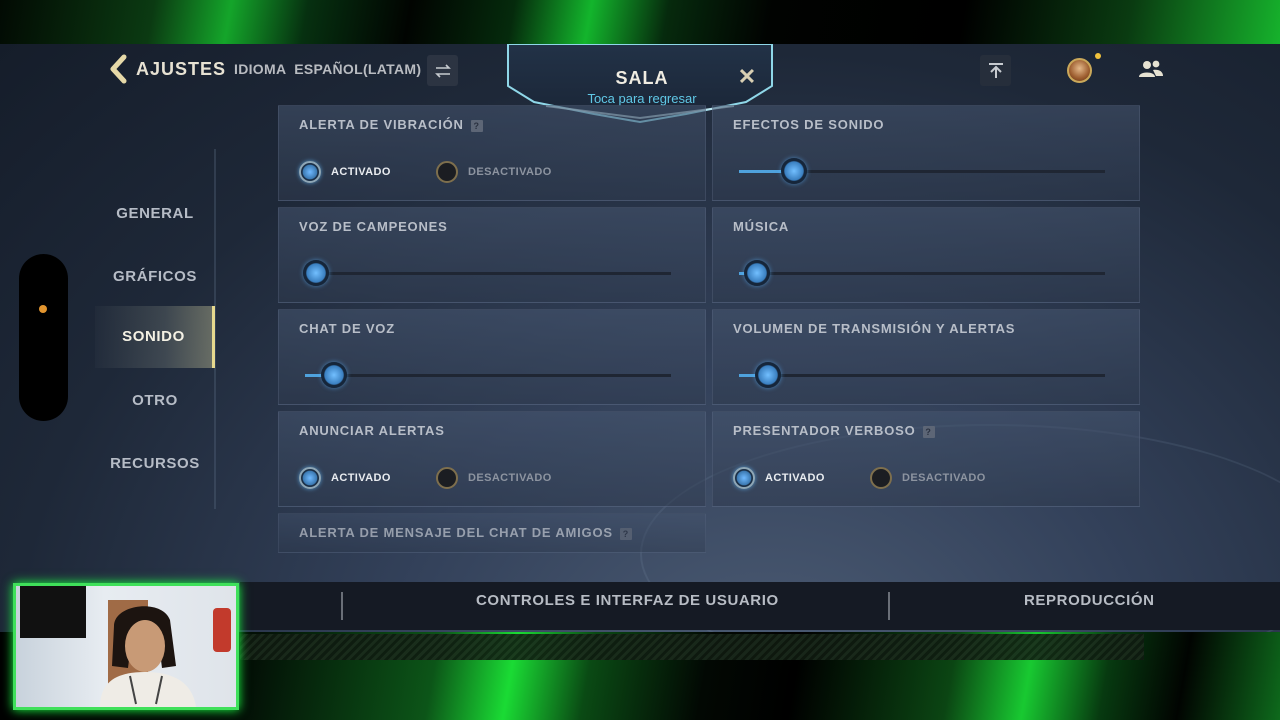 Image resolution: width=1280 pixels, height=720 pixels. What do you see at coordinates (118, 69) in the screenshot?
I see `back-chevron-icon` at bounding box center [118, 69].